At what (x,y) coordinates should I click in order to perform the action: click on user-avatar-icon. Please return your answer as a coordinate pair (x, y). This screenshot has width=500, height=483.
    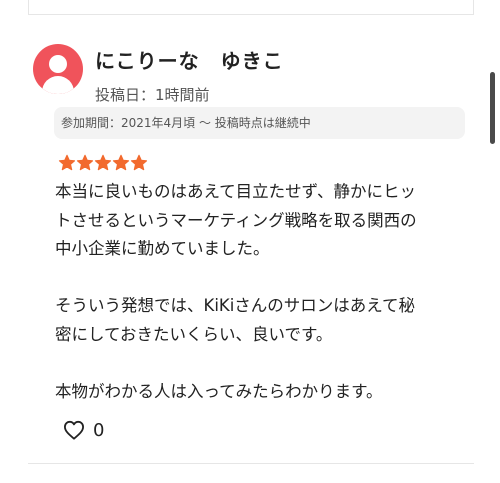
    Looking at the image, I should click on (58, 69).